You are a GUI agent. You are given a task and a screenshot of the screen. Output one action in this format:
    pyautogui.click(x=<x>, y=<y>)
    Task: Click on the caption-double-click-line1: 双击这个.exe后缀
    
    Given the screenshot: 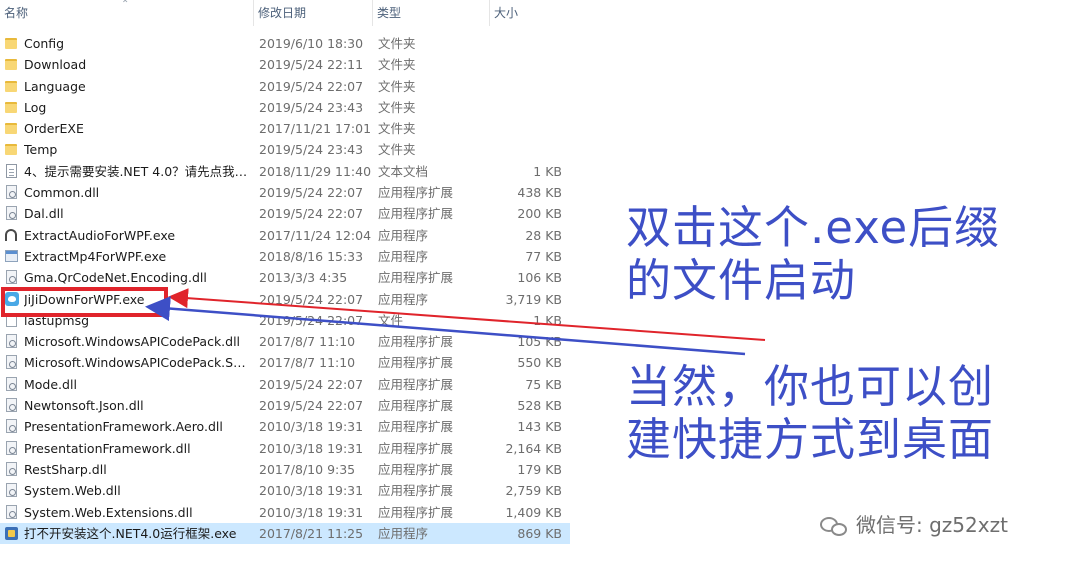 What is the action you would take?
    pyautogui.click(x=813, y=227)
    